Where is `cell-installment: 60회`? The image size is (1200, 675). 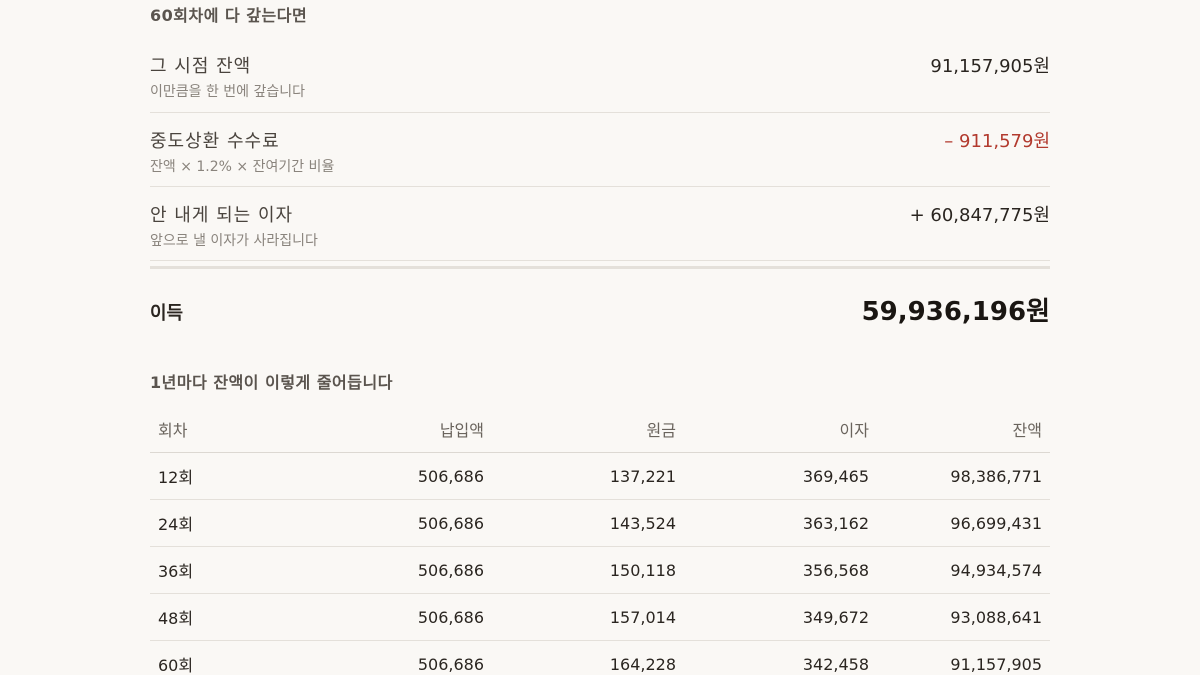 cell-installment: 60회 is located at coordinates (218, 657).